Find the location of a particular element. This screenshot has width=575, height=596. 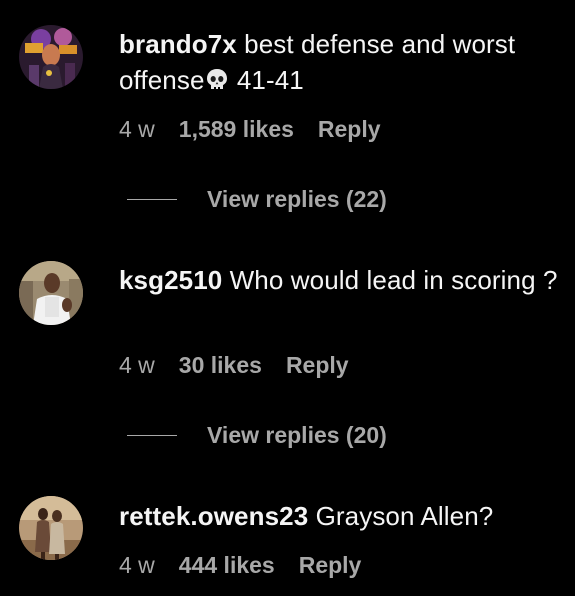

view-replies-button: View replies (20) is located at coordinates (257, 435).